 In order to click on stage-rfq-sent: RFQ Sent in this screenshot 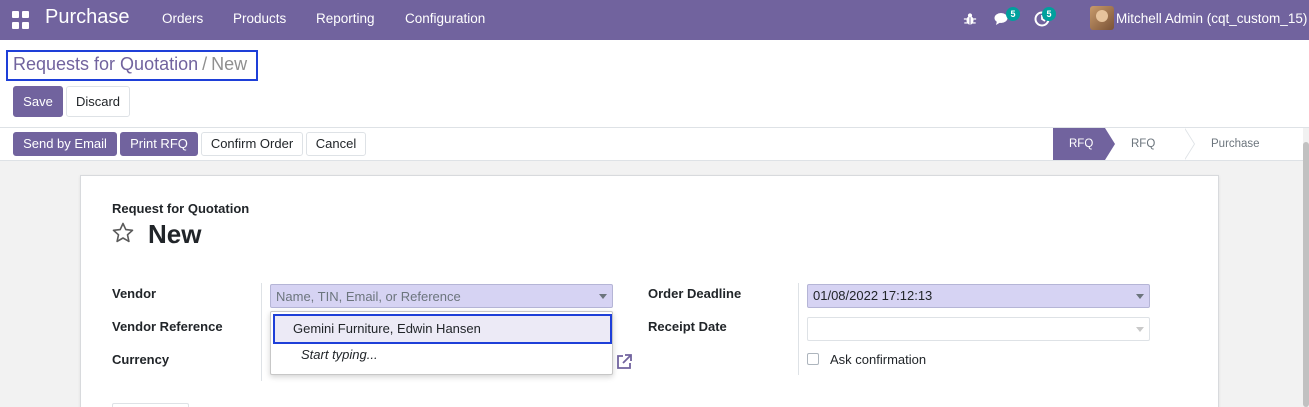, I will do `click(1150, 155)`.